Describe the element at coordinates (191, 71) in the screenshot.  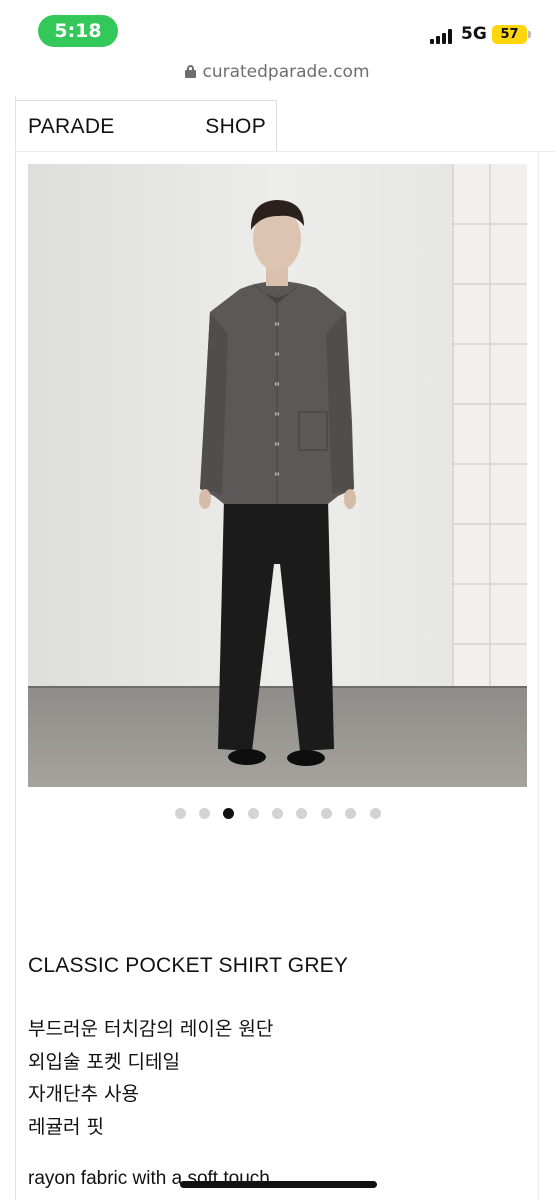
I see `lock-icon` at that location.